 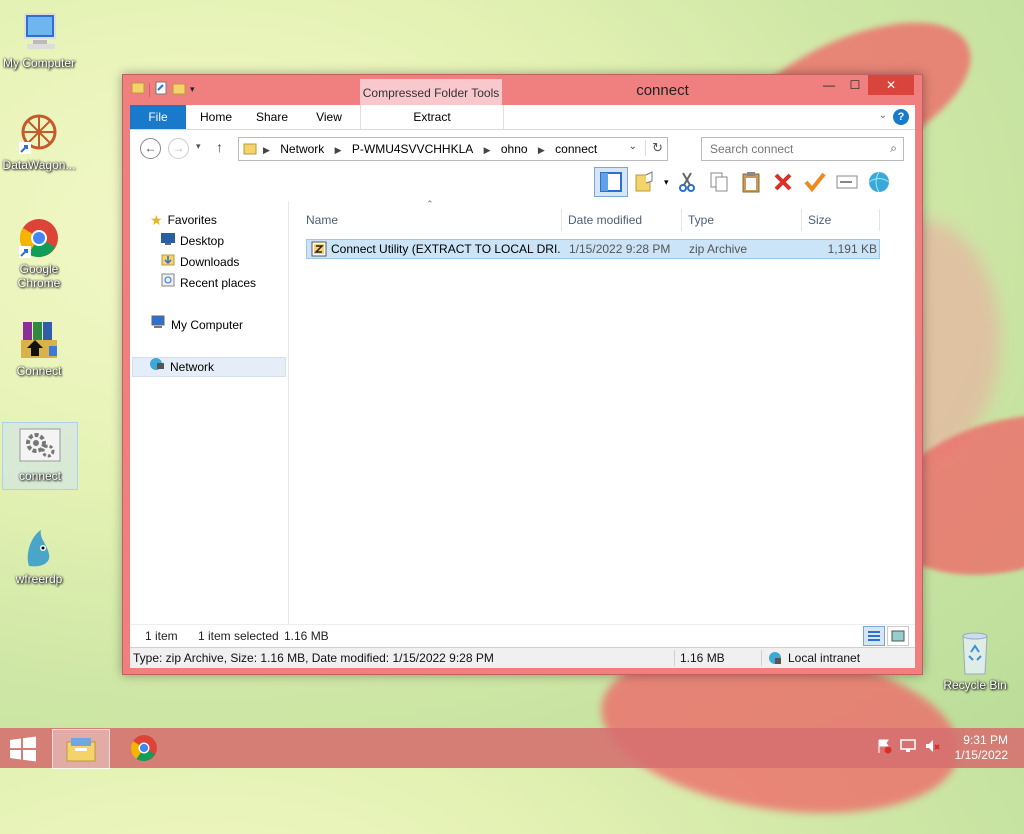 What do you see at coordinates (783, 182) in the screenshot?
I see `delete-icon` at bounding box center [783, 182].